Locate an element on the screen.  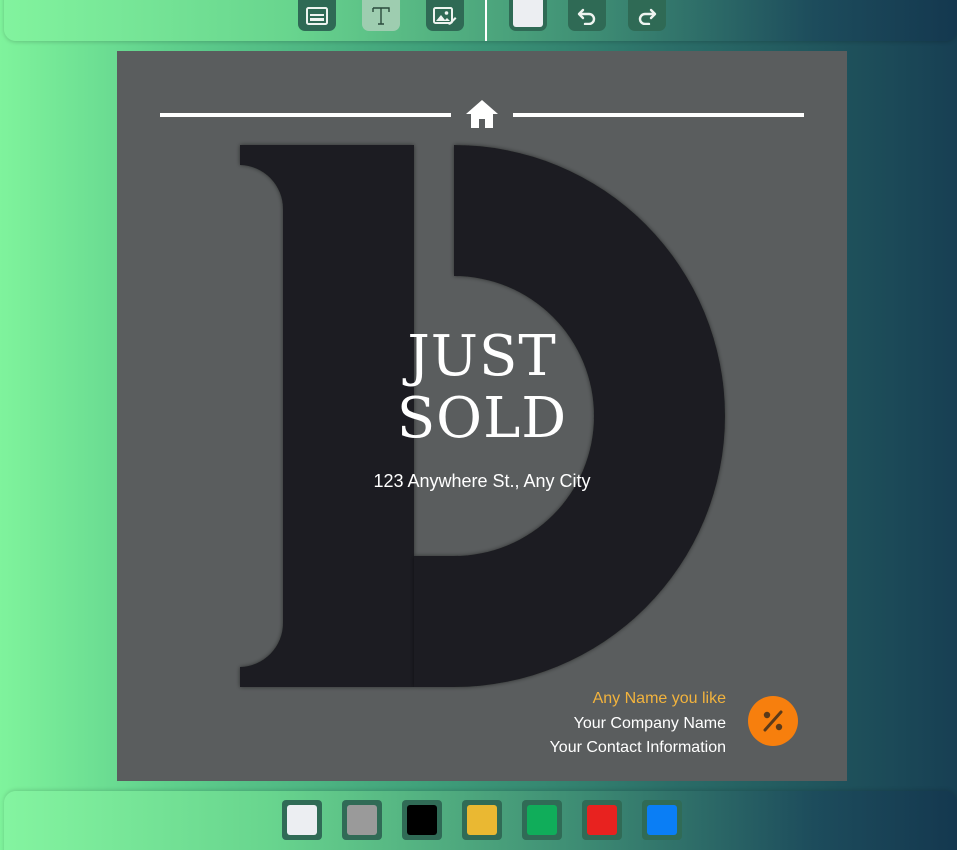
image-tool-button is located at coordinates (445, 15).